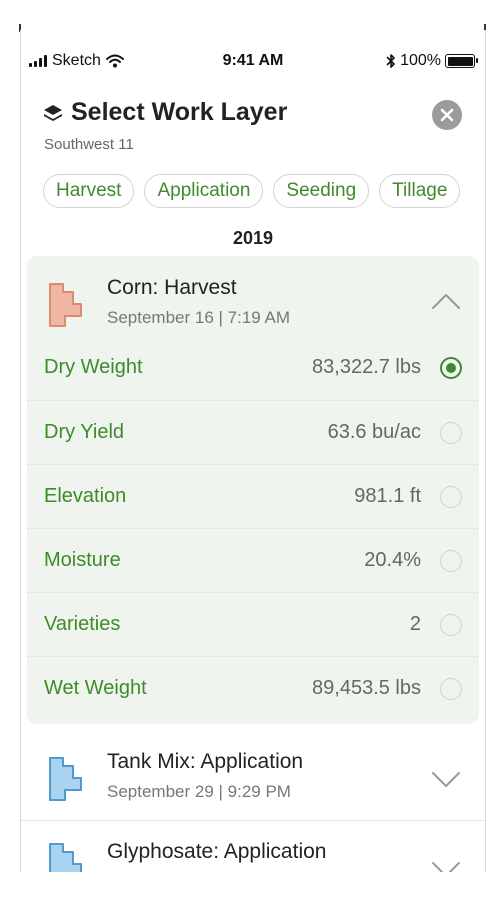  I want to click on layer-row-glyphosate-application: Glyphosate: Application, so click(253, 847).